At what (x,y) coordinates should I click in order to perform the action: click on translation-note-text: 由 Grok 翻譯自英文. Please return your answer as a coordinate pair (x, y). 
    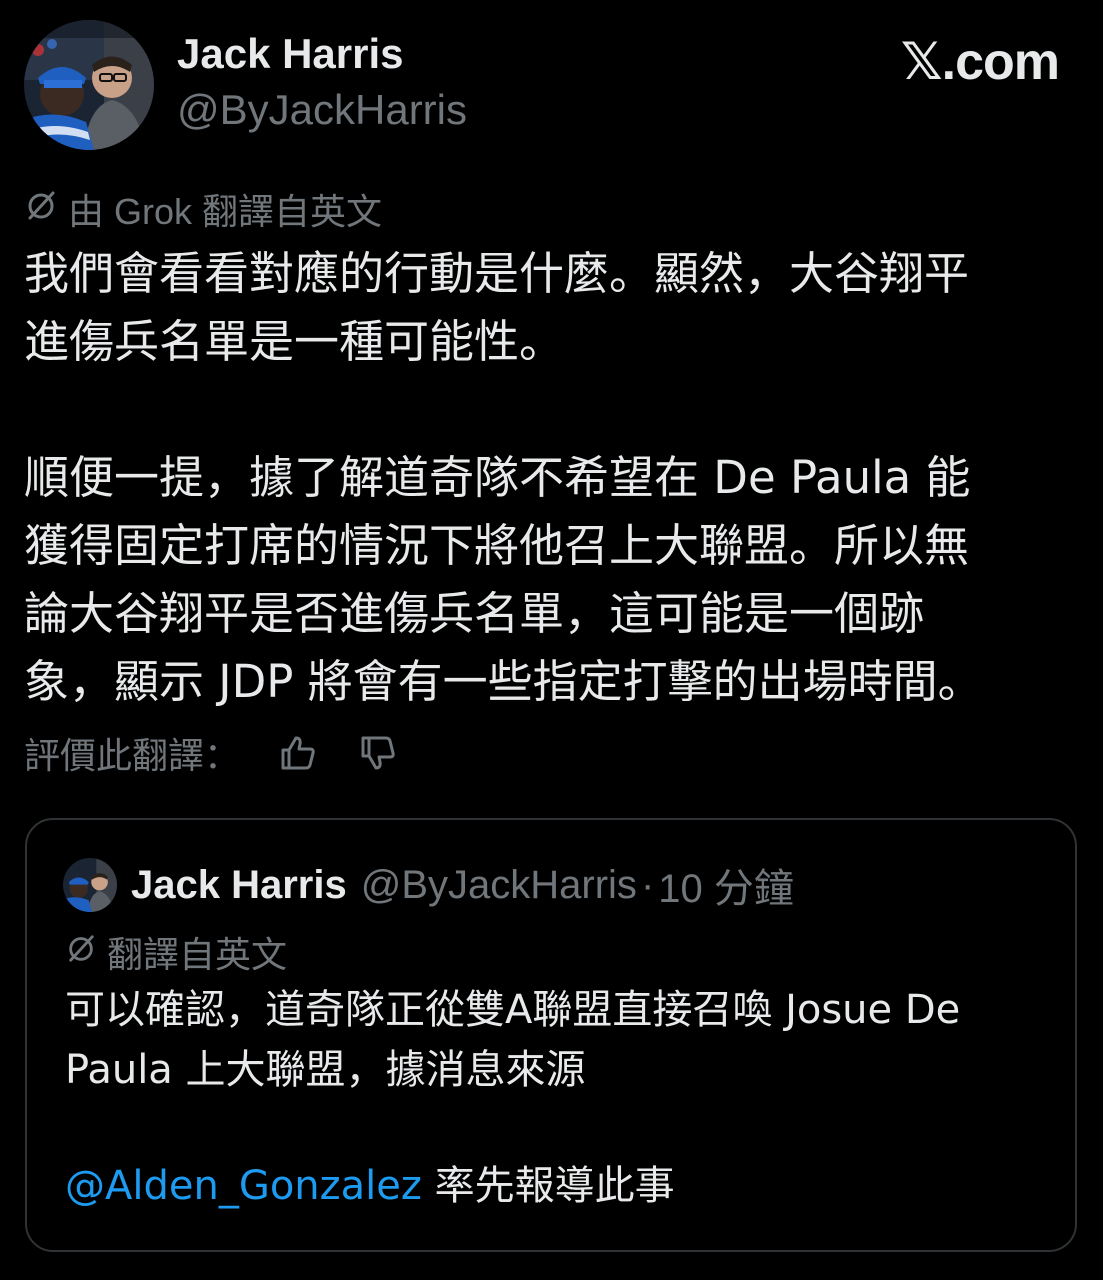
    Looking at the image, I should click on (225, 211).